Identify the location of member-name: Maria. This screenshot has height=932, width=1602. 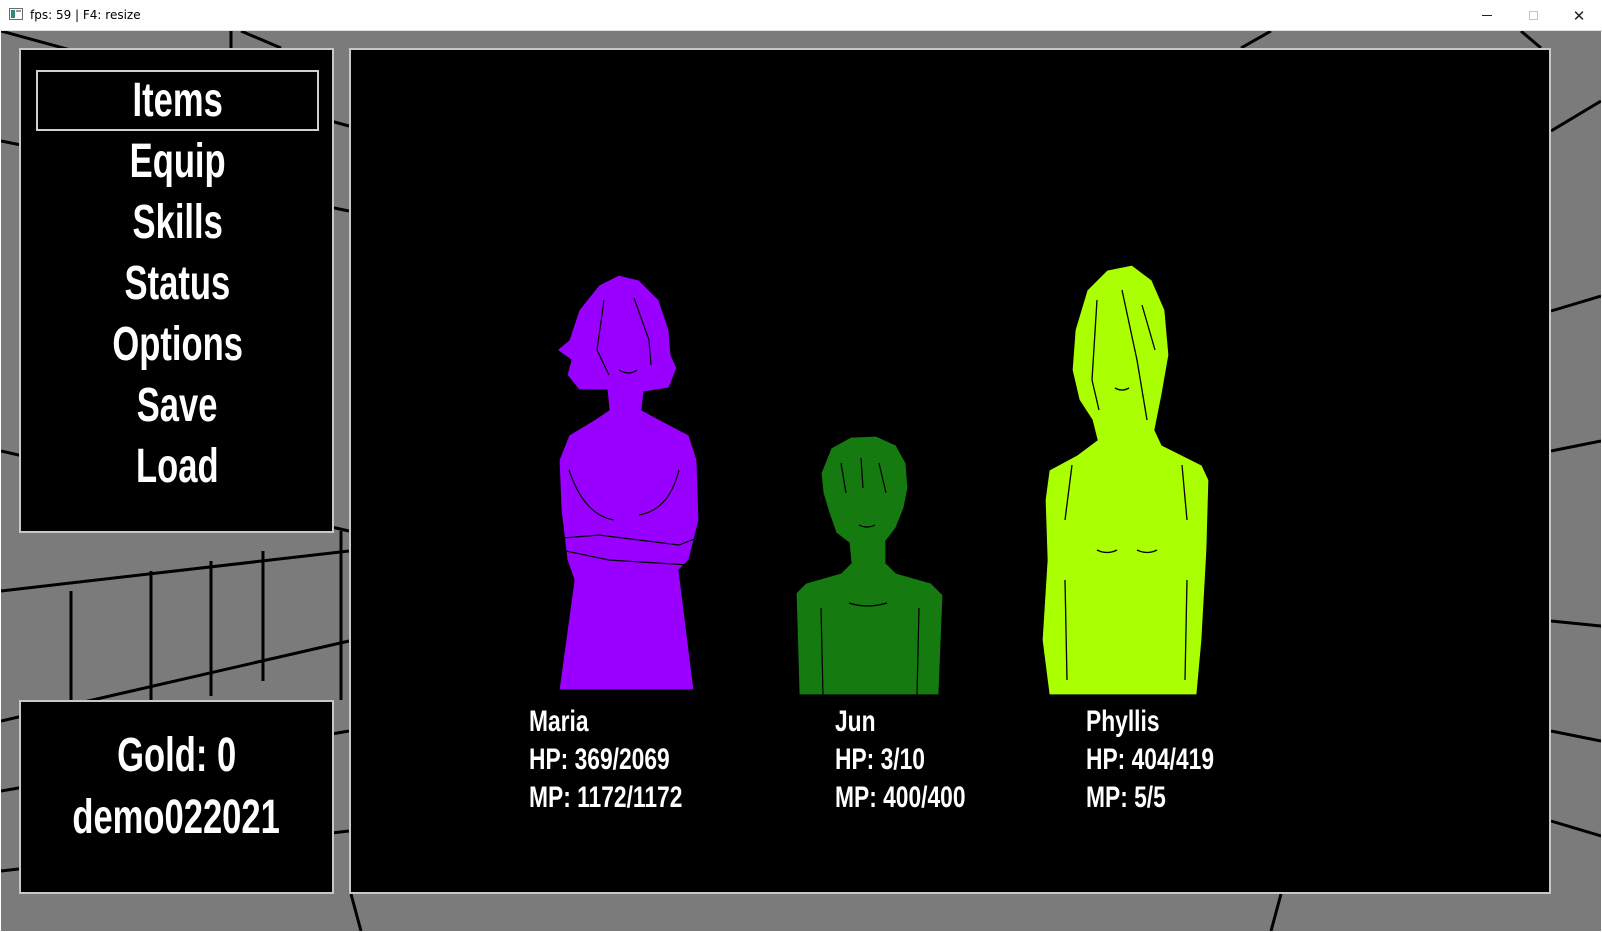
(559, 721).